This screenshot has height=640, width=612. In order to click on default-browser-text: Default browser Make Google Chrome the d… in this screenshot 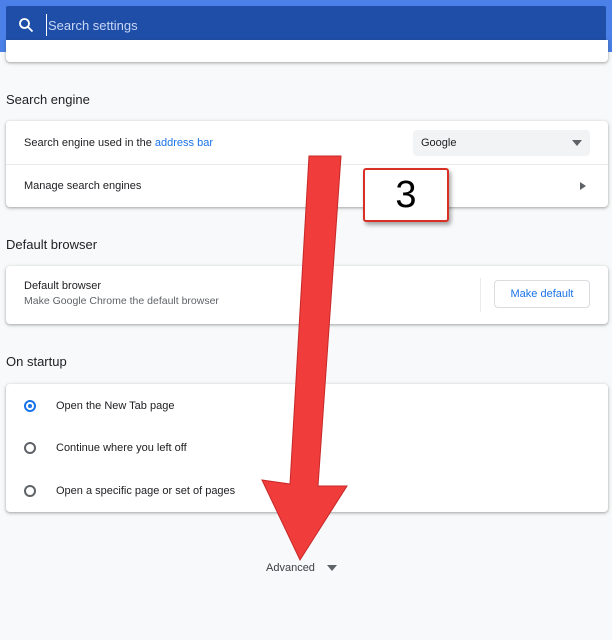, I will do `click(121, 293)`.